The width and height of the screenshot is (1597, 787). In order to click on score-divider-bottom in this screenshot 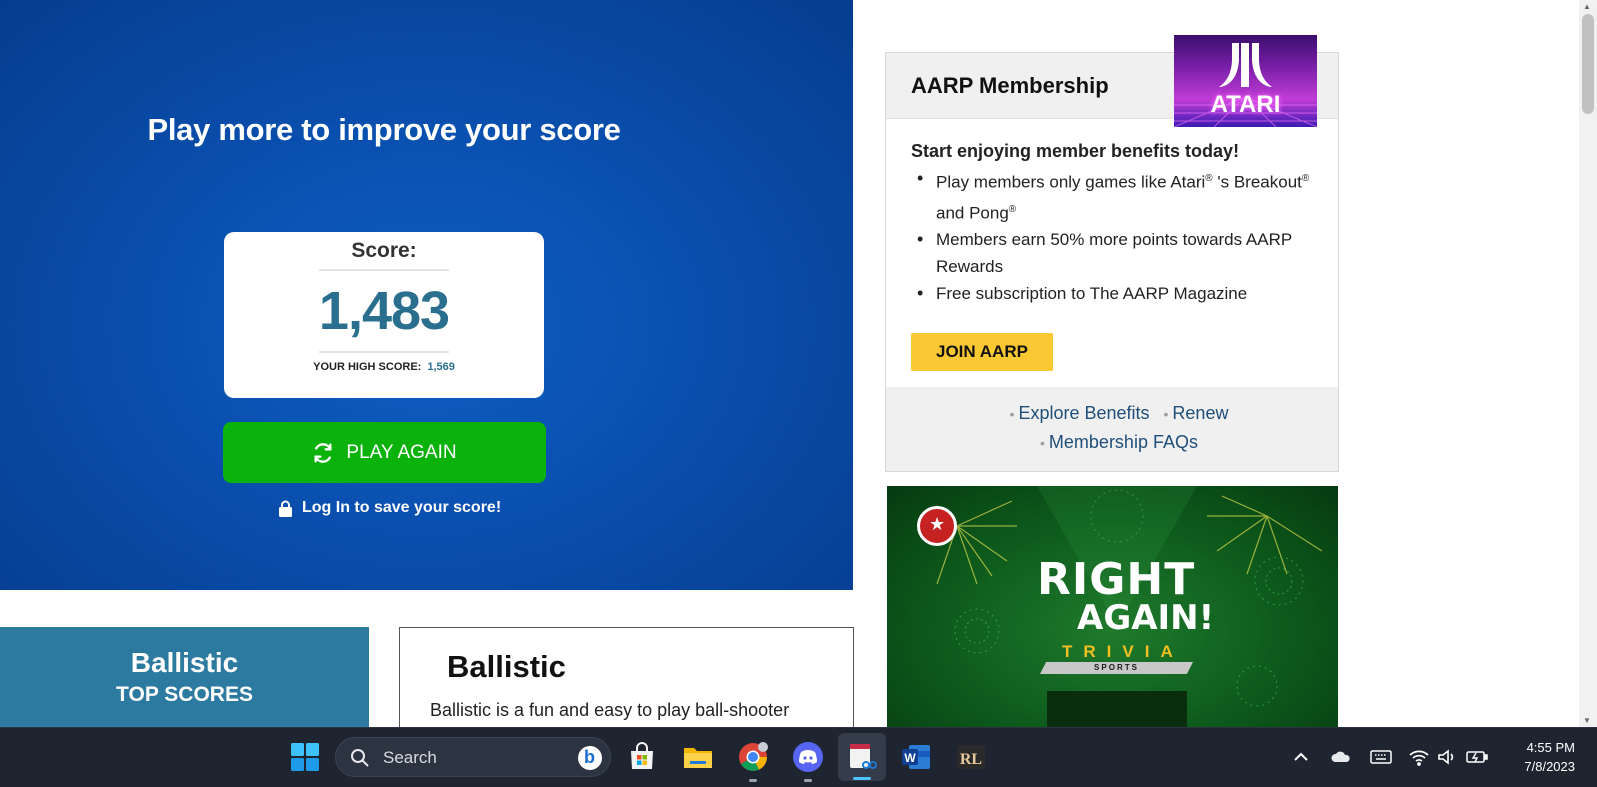, I will do `click(384, 352)`.